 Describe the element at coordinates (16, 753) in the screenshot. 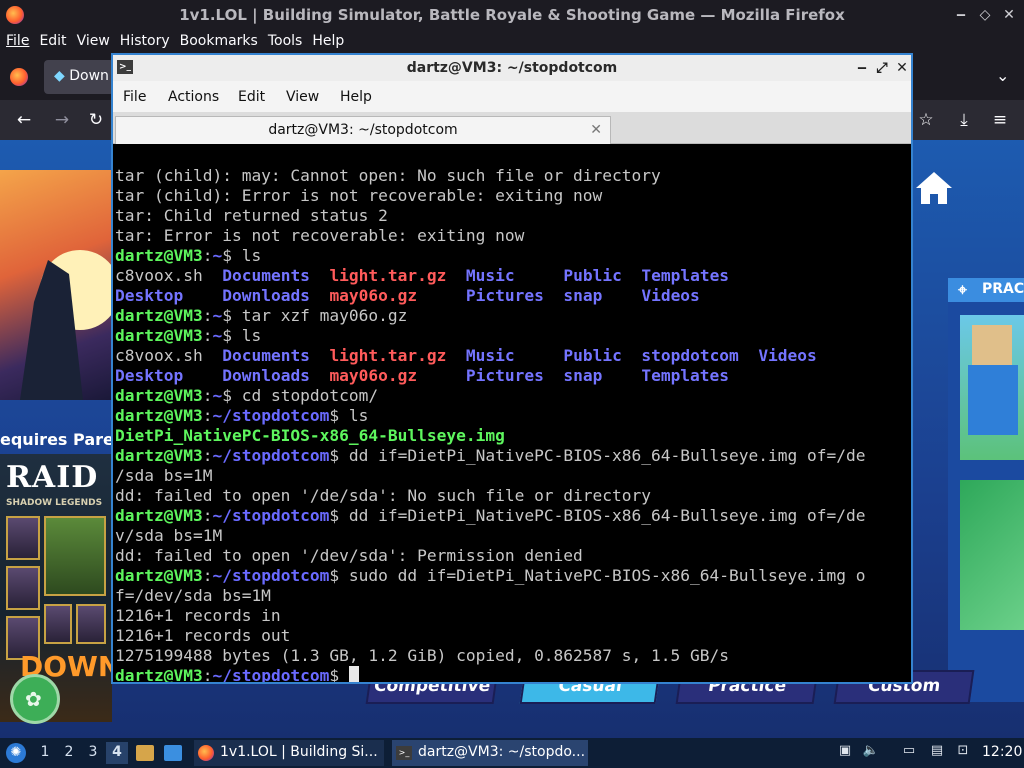

I see `start-menu-icon: ✺` at that location.